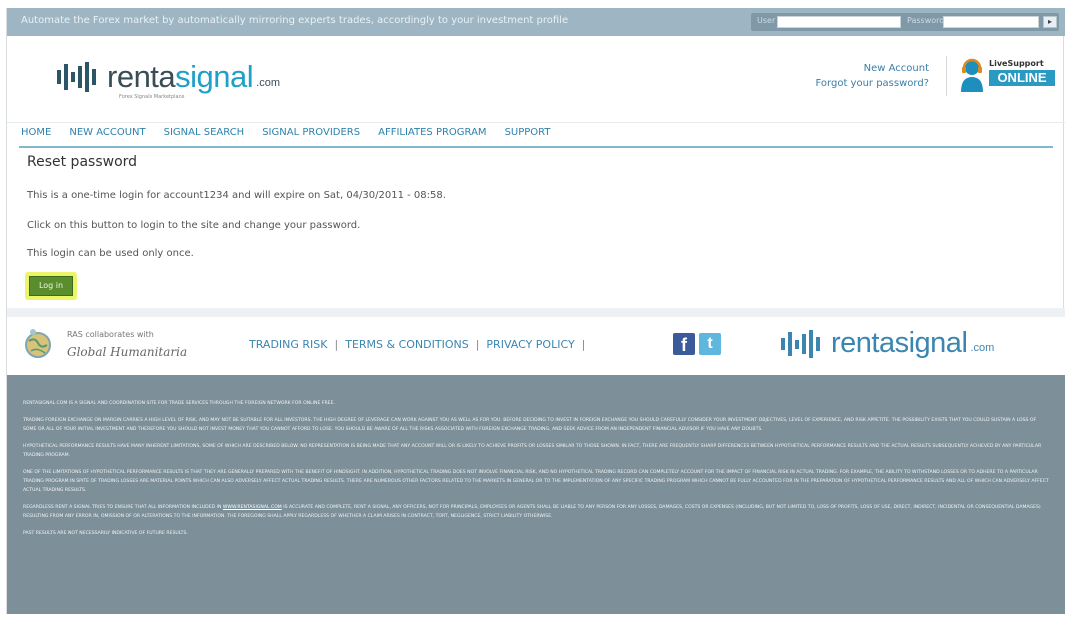 This screenshot has height=618, width=1071. What do you see at coordinates (766, 20) in the screenshot?
I see `user-label: User` at bounding box center [766, 20].